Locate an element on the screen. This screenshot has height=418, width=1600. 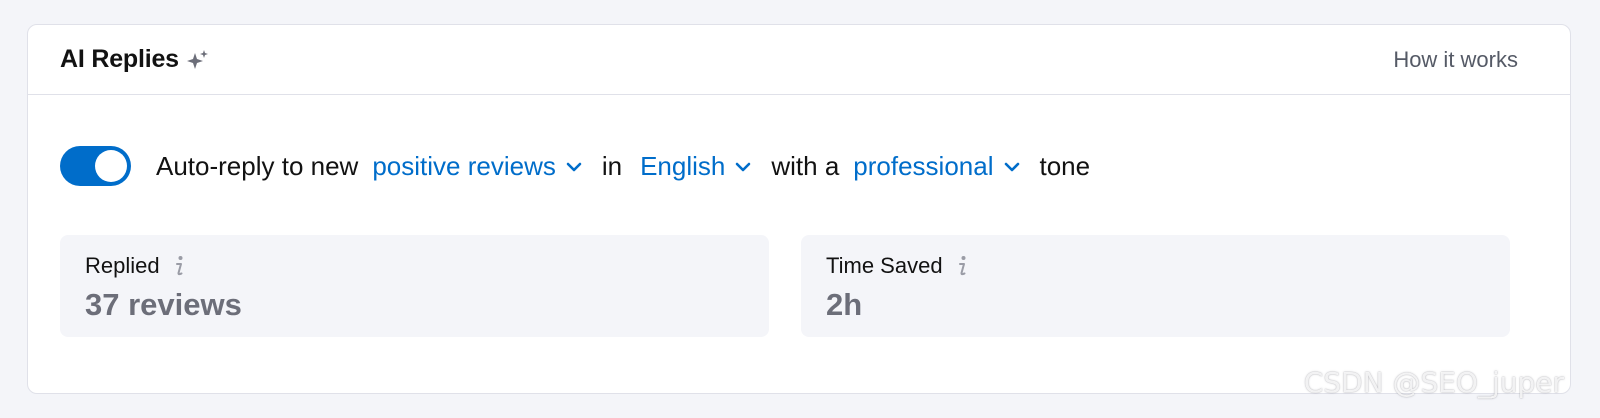
stat-label-row: Replied is located at coordinates (414, 266).